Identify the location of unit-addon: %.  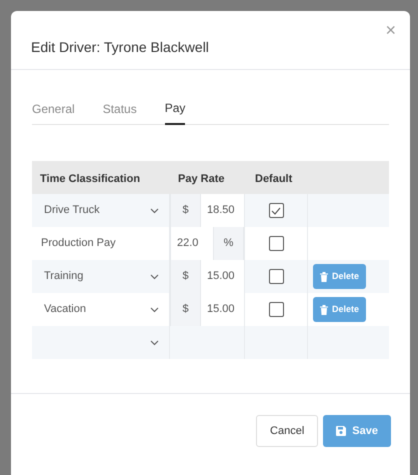
(228, 243).